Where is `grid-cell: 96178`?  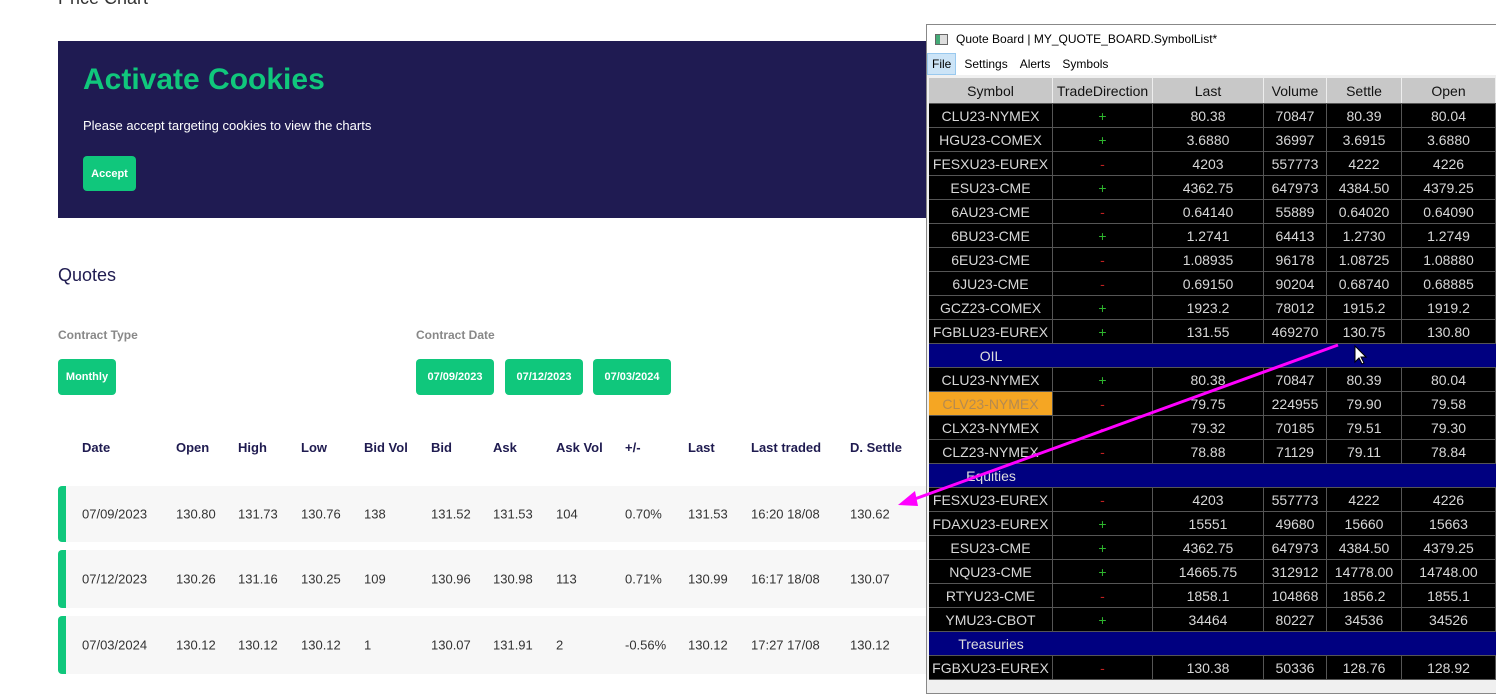
grid-cell: 96178 is located at coordinates (1295, 259).